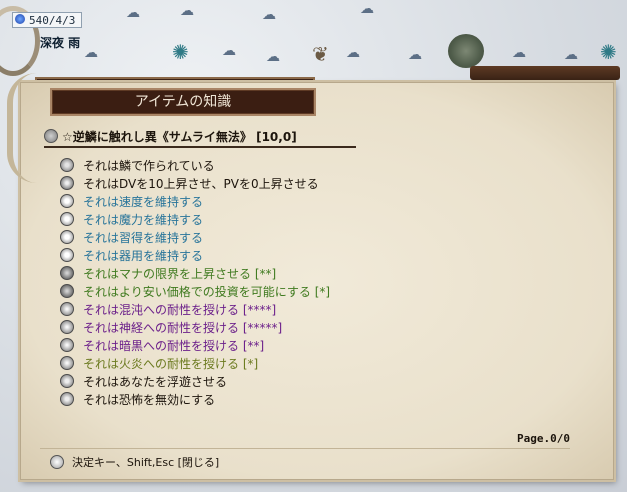  I want to click on creature-icon: ❦, so click(320, 54).